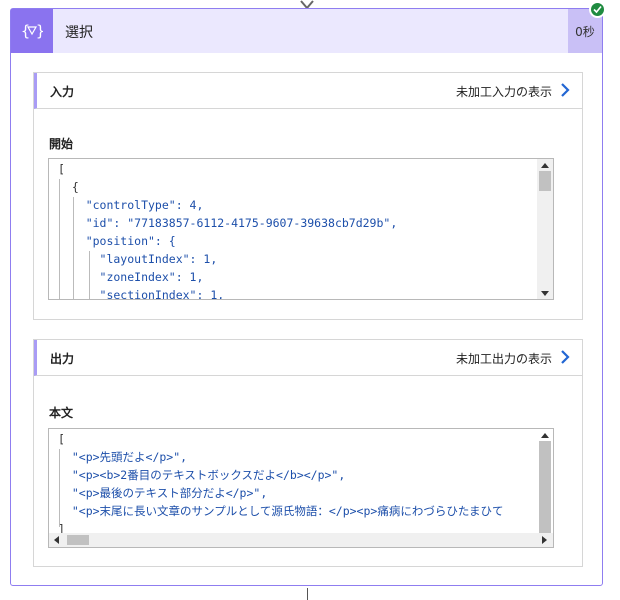  Describe the element at coordinates (308, 358) in the screenshot. I see `outputs-section-header: 出力 未加工出力の表示` at that location.